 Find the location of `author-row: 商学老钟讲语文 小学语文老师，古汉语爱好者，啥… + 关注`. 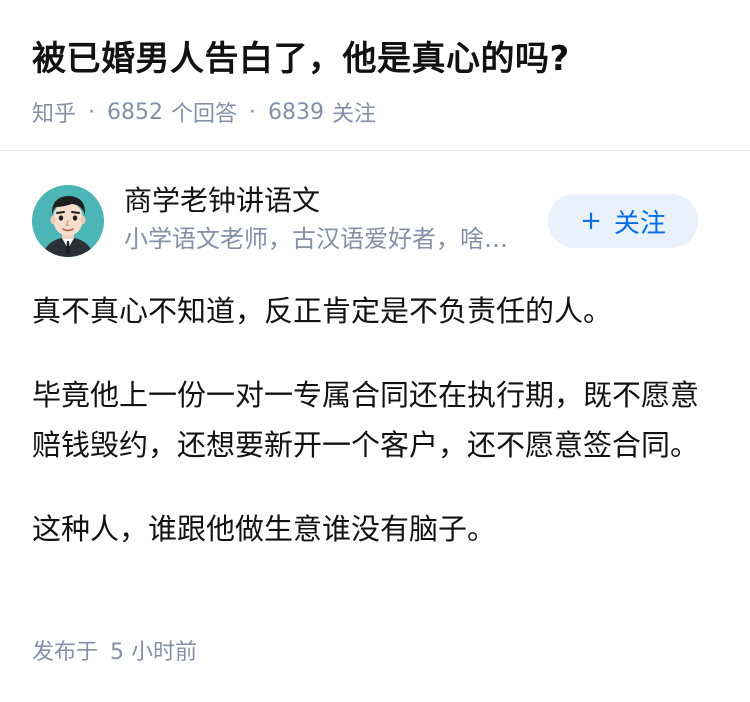

author-row: 商学老钟讲语文 小学语文老师，古汉语爱好者，啥… + 关注 is located at coordinates (375, 221).